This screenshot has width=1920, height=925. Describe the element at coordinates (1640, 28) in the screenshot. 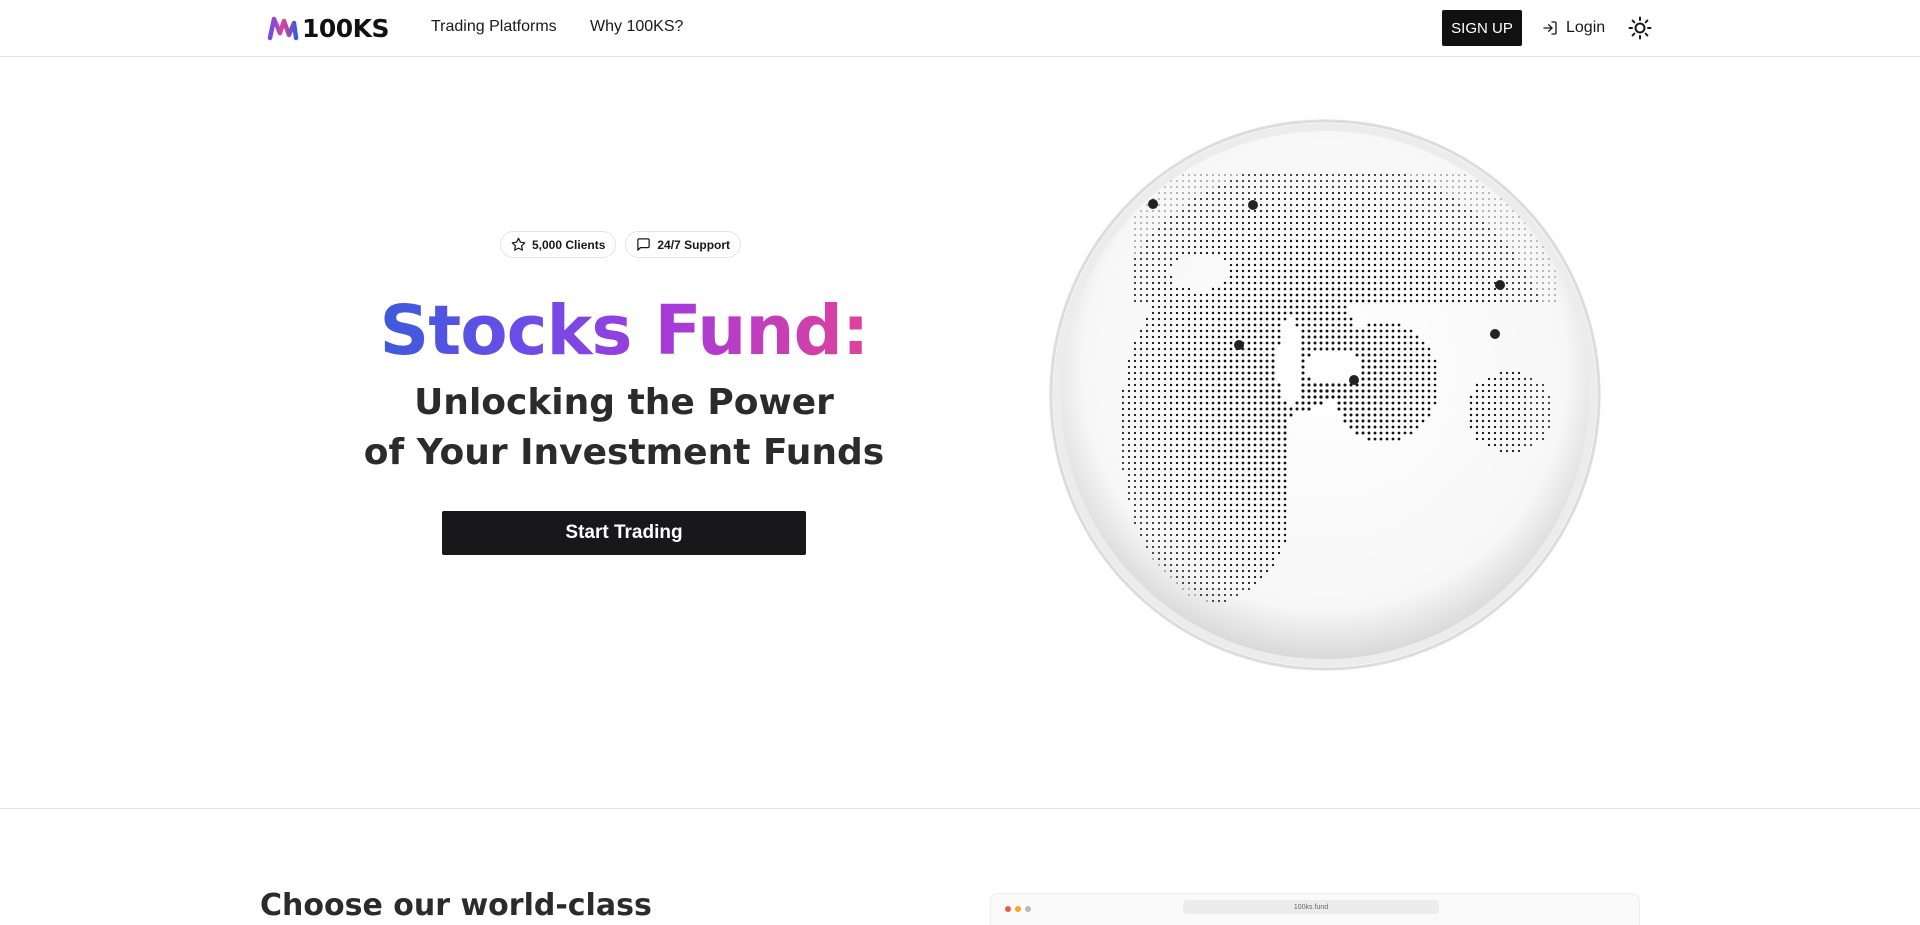

I see `sun-icon` at that location.